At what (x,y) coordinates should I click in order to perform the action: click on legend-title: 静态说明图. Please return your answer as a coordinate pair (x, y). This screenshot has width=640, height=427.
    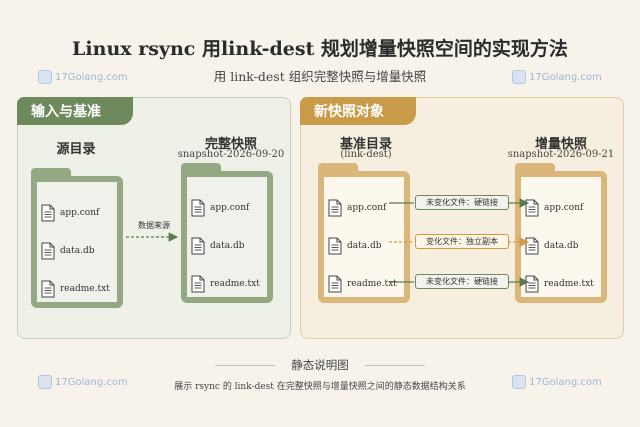
    Looking at the image, I should click on (320, 365).